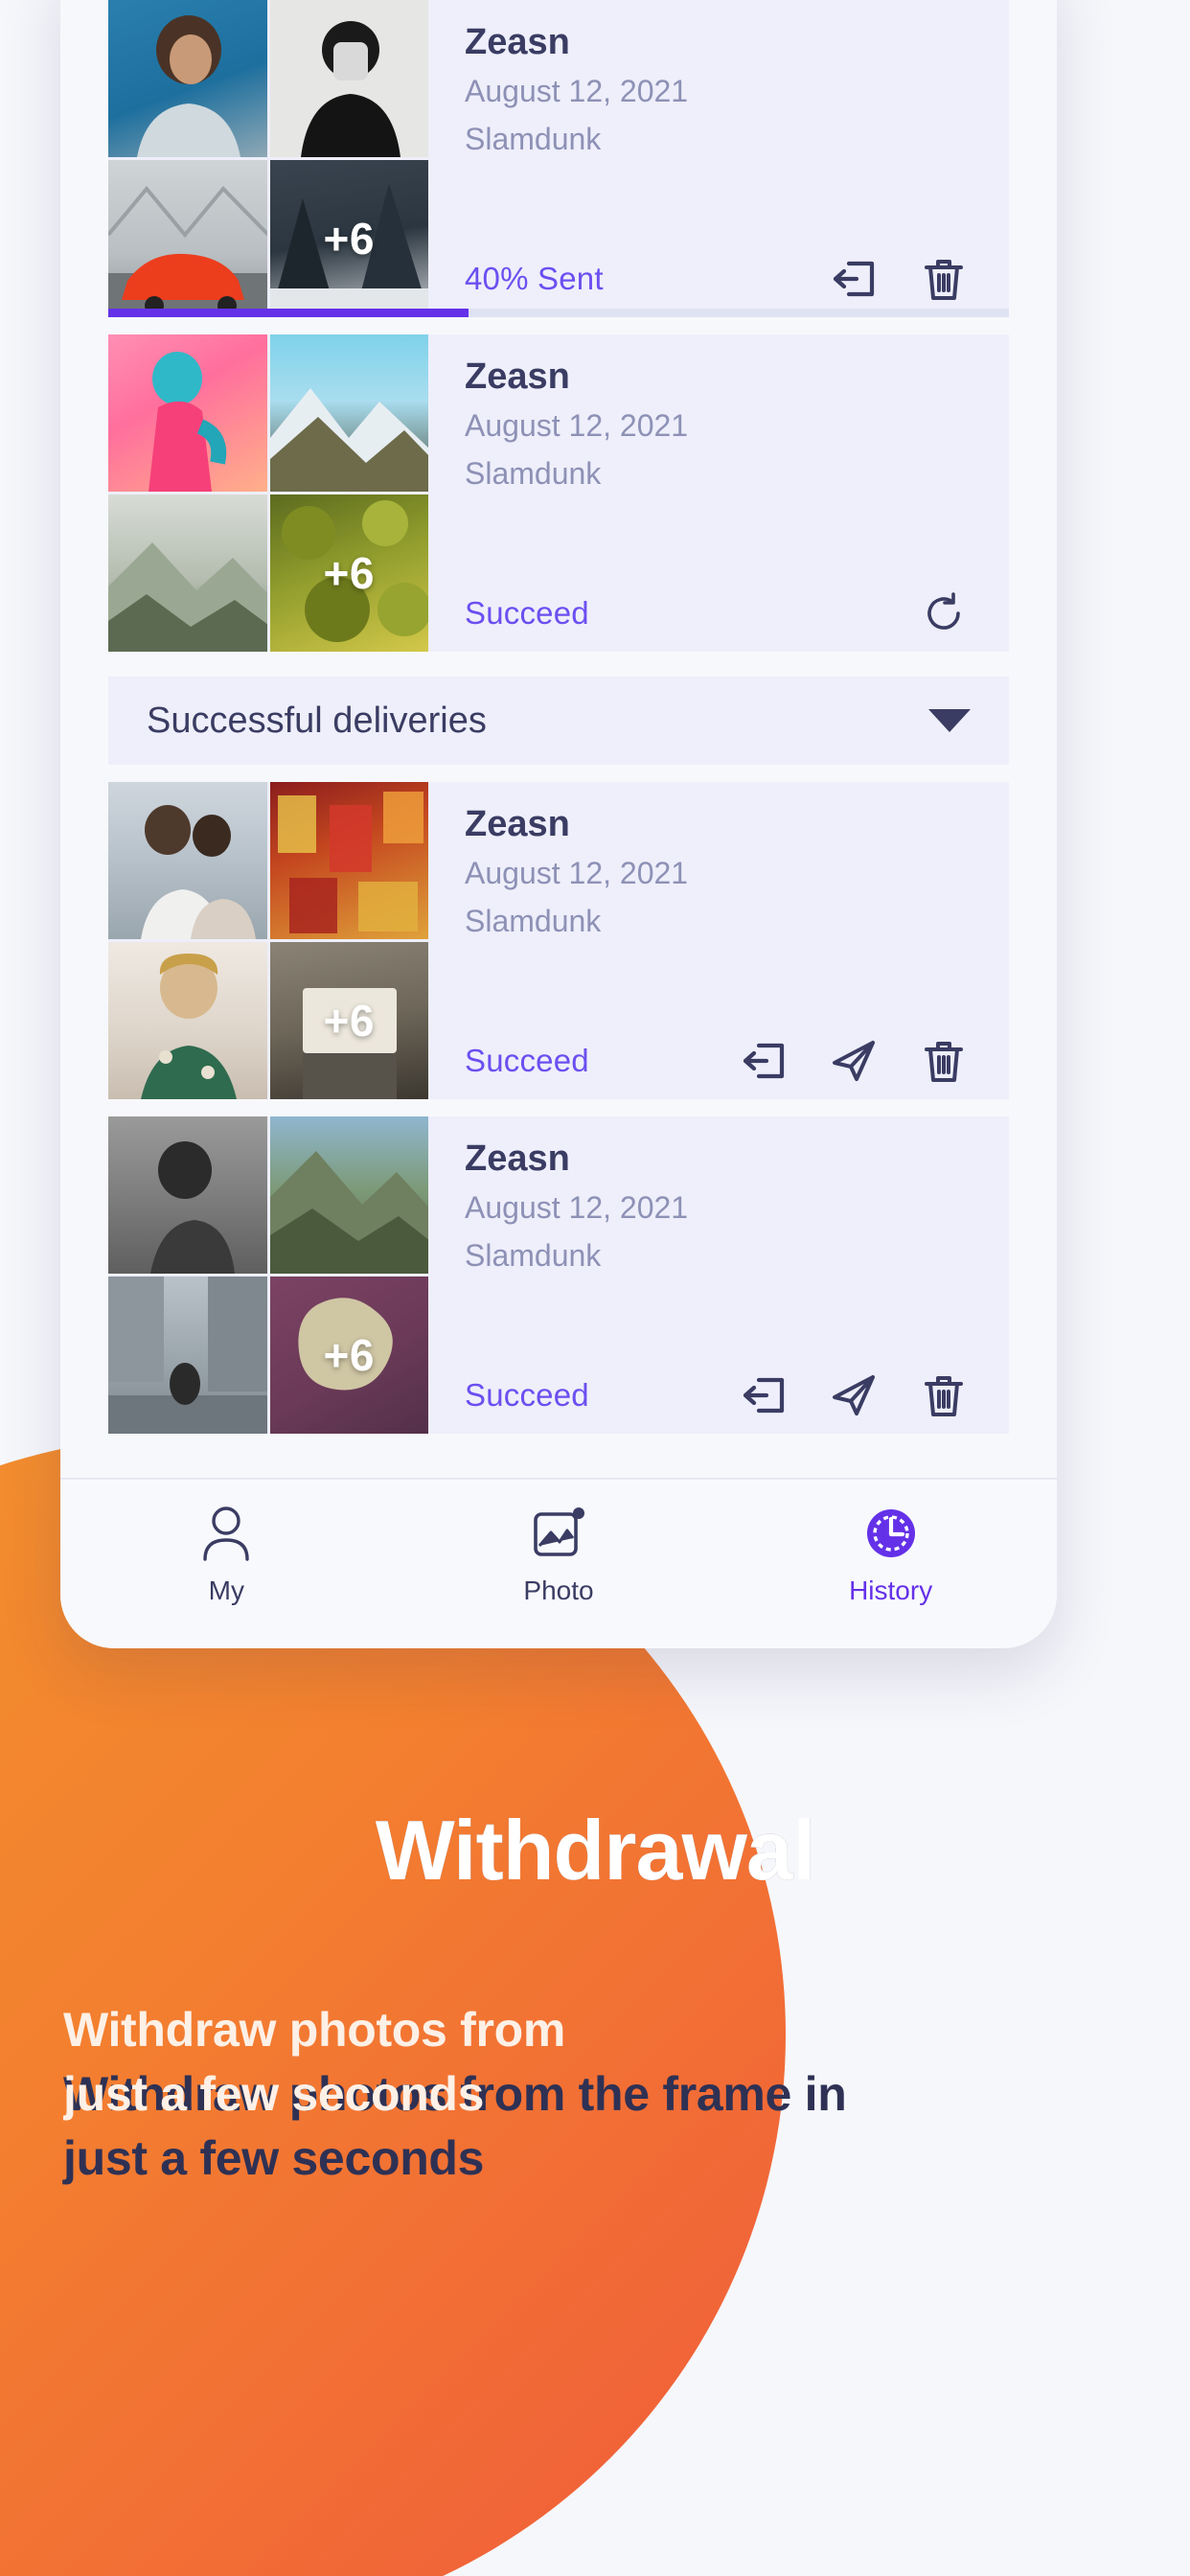 The image size is (1190, 2576). I want to click on bottom-navigation: My Photo History, so click(559, 1563).